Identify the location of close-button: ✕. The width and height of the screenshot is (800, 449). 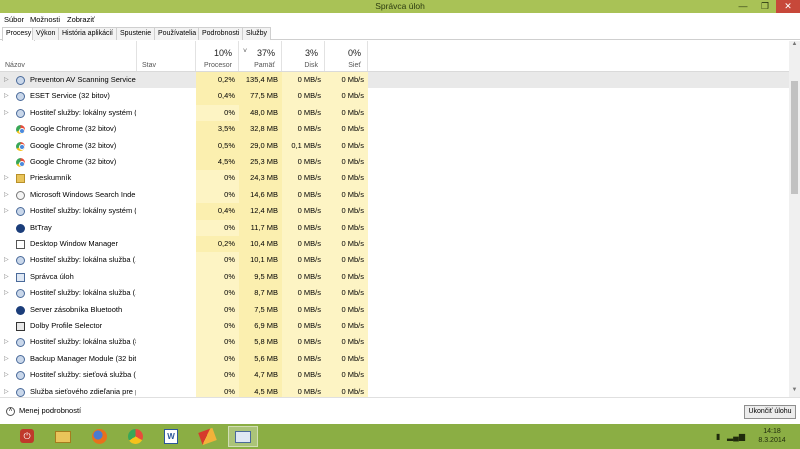
(788, 6).